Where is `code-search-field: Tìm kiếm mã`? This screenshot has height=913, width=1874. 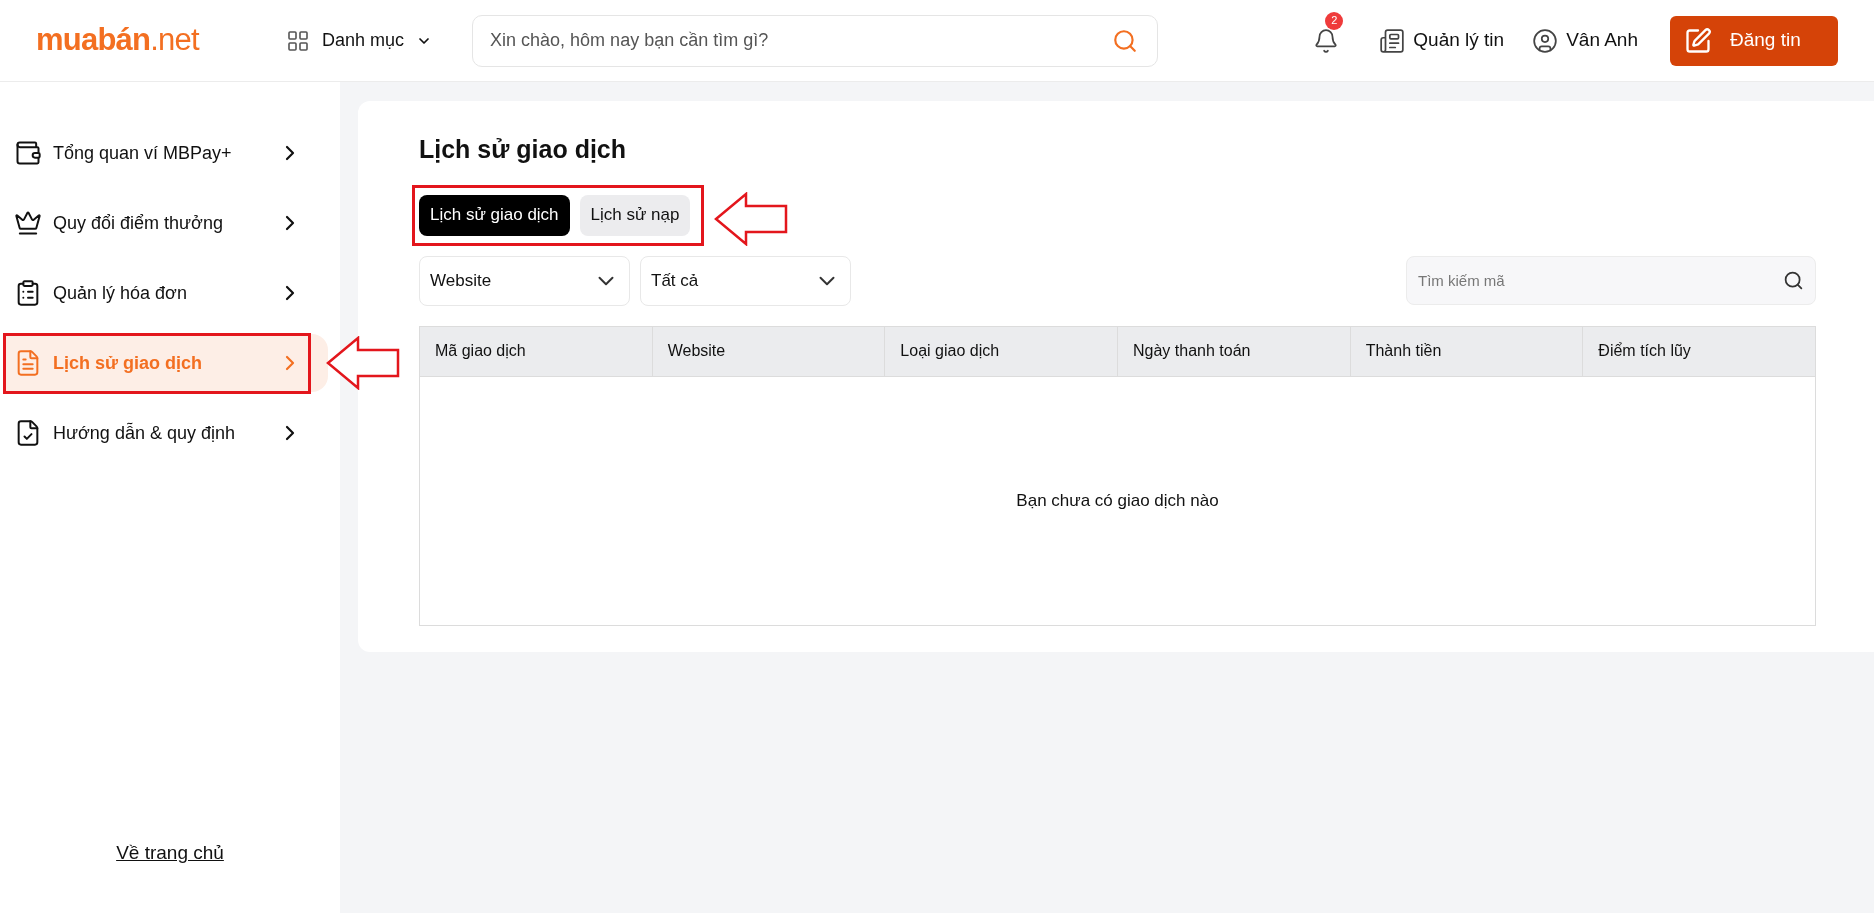 code-search-field: Tìm kiếm mã is located at coordinates (1611, 280).